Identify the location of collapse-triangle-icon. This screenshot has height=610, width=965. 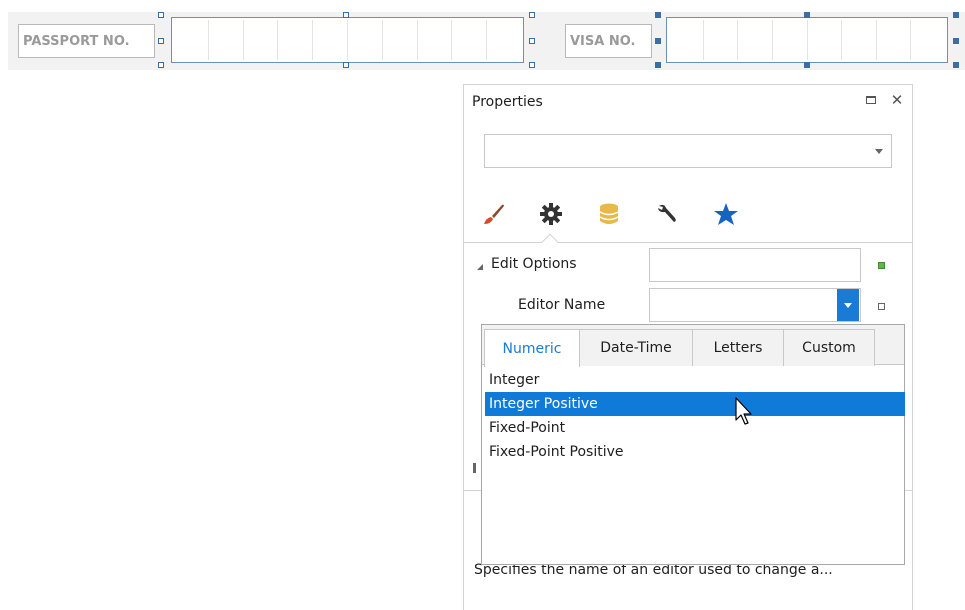
(480, 265).